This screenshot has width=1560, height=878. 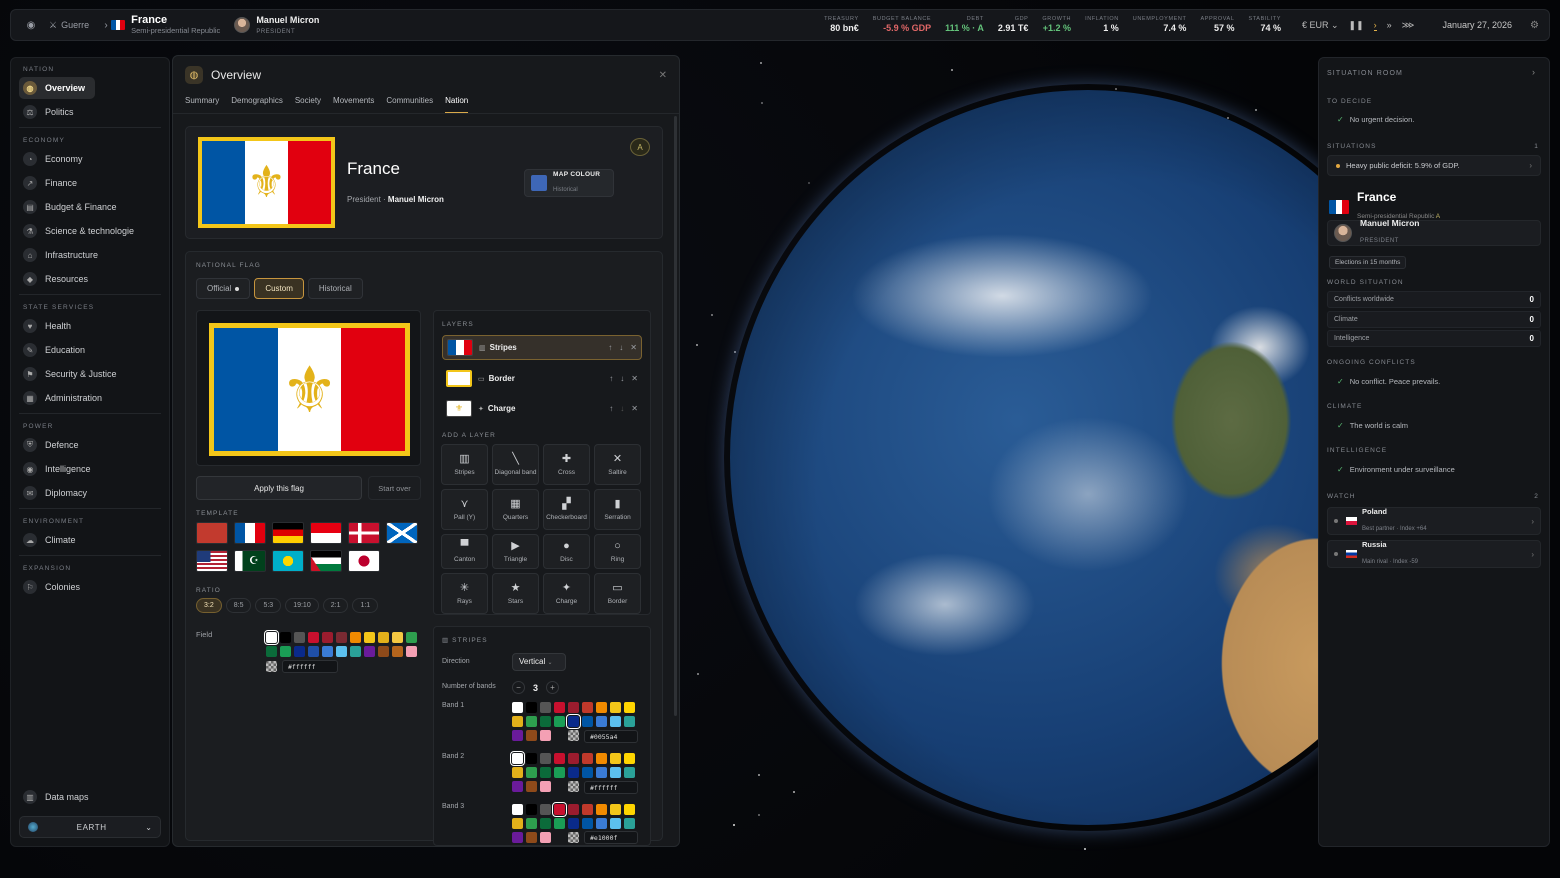 What do you see at coordinates (279, 288) in the screenshot?
I see `flag-mode-custom: Custom` at bounding box center [279, 288].